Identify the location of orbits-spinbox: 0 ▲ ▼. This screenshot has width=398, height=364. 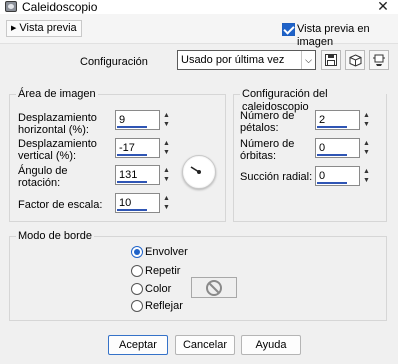
(344, 148).